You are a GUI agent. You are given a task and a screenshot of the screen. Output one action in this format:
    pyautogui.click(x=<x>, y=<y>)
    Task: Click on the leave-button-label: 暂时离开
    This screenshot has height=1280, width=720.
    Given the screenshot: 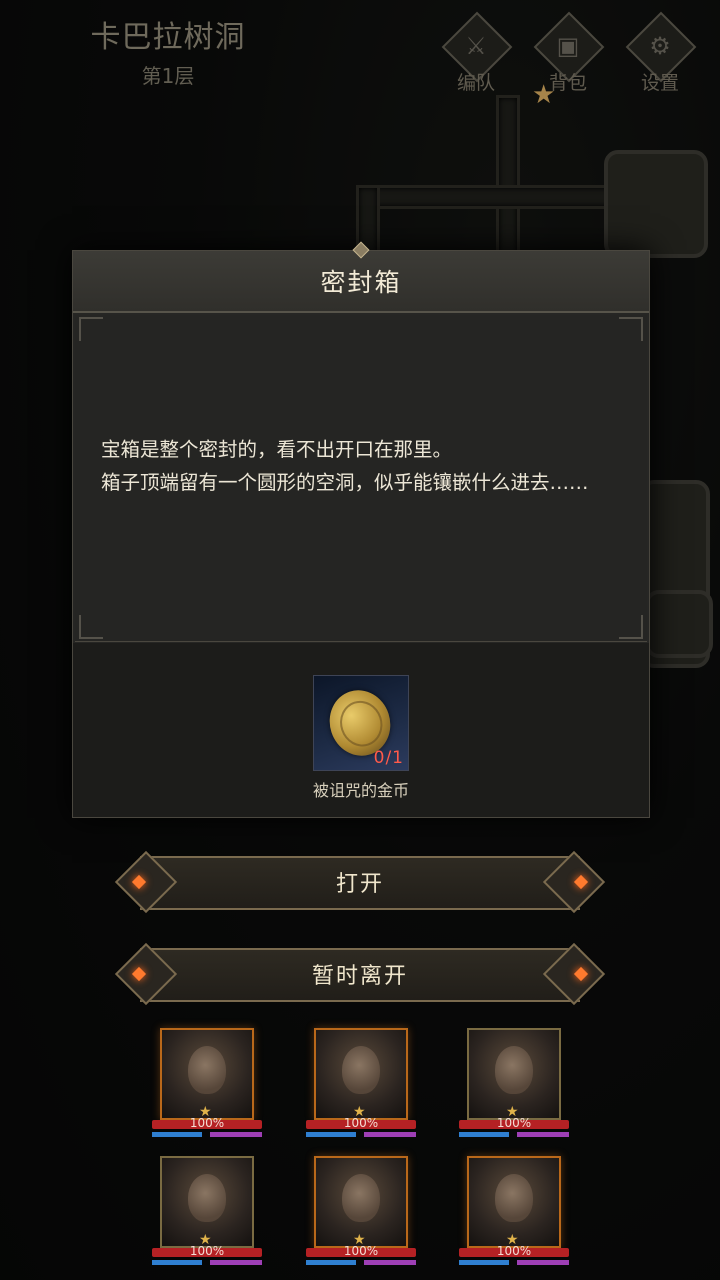 What is the action you would take?
    pyautogui.click(x=359, y=976)
    